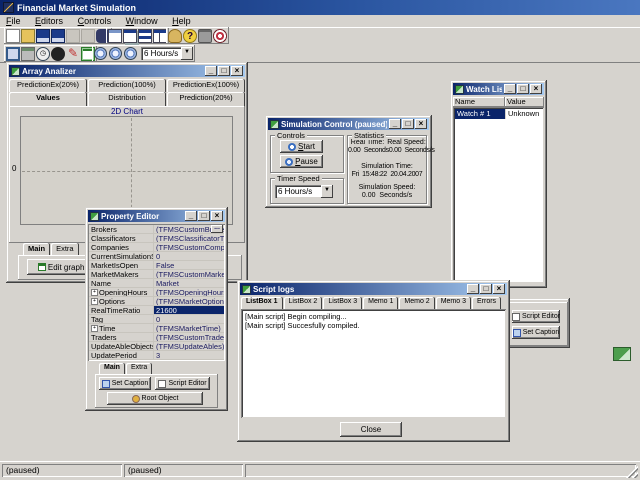  Describe the element at coordinates (524, 114) in the screenshot. I see `watch-value-cell: Unknown` at that location.